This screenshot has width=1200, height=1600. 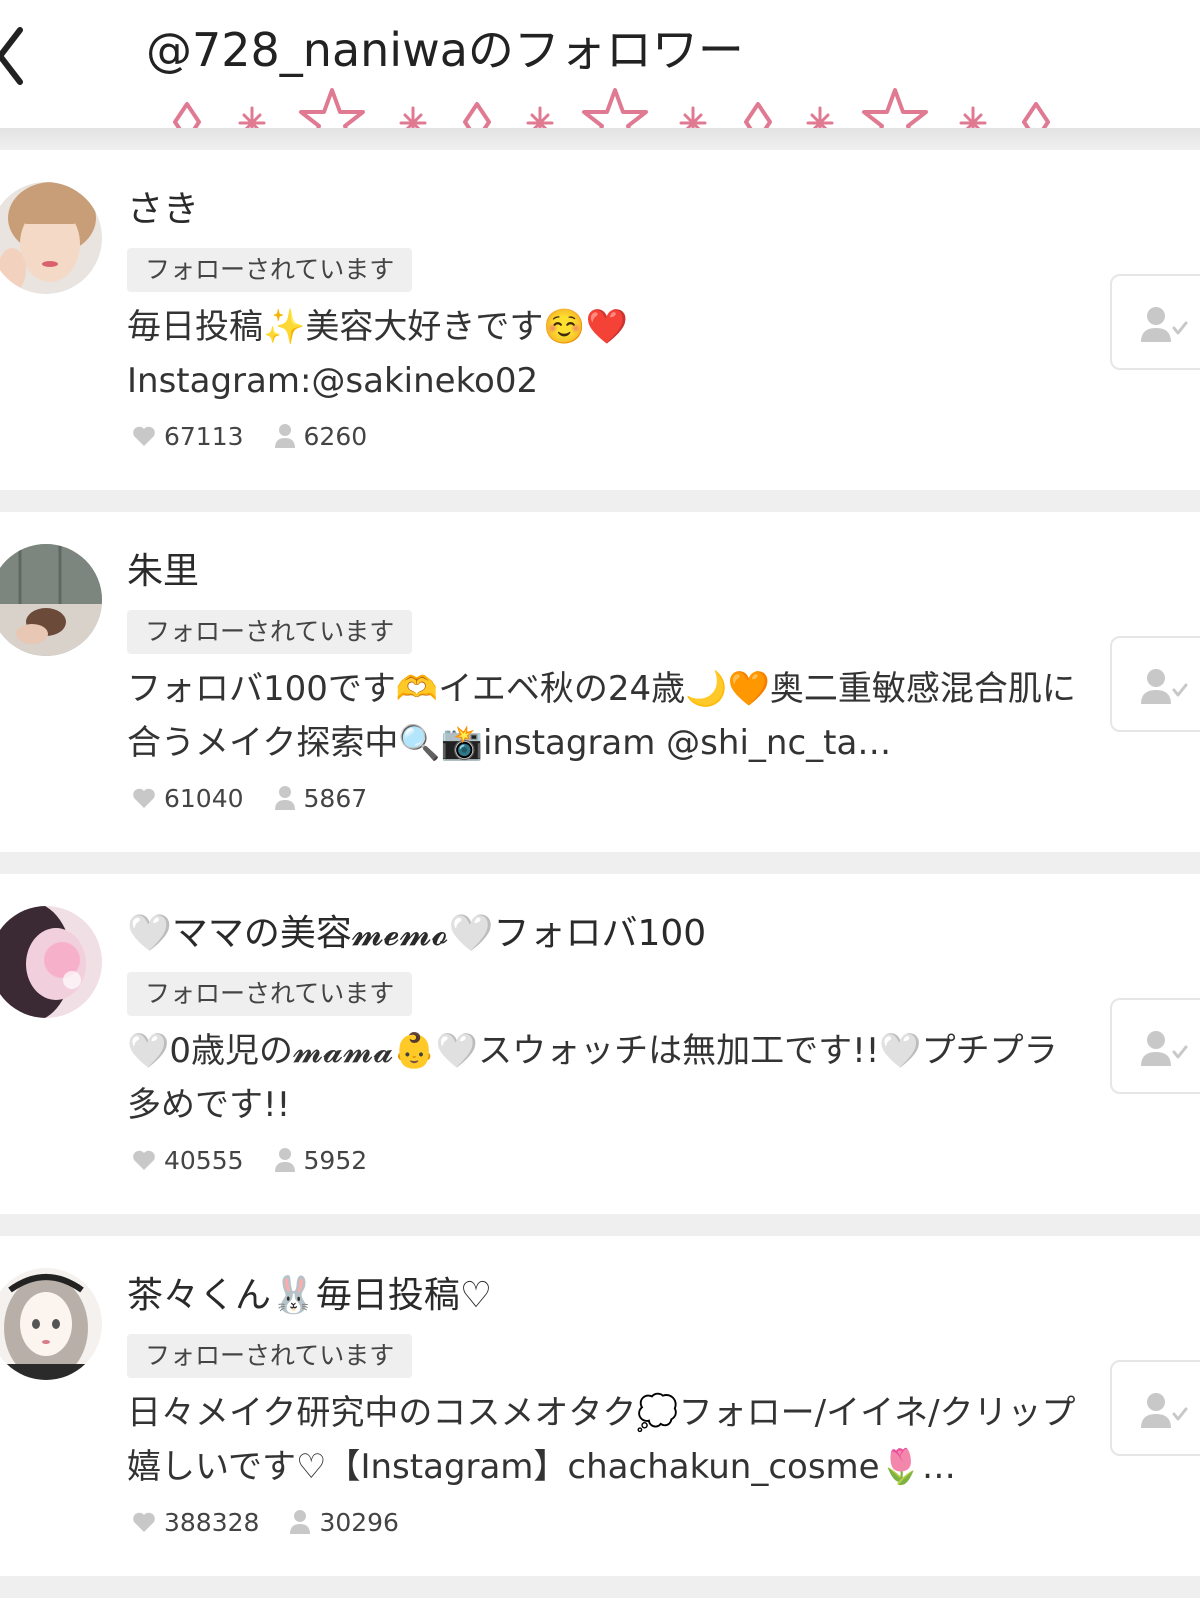 What do you see at coordinates (204, 436) in the screenshot?
I see `likes-count: 67113` at bounding box center [204, 436].